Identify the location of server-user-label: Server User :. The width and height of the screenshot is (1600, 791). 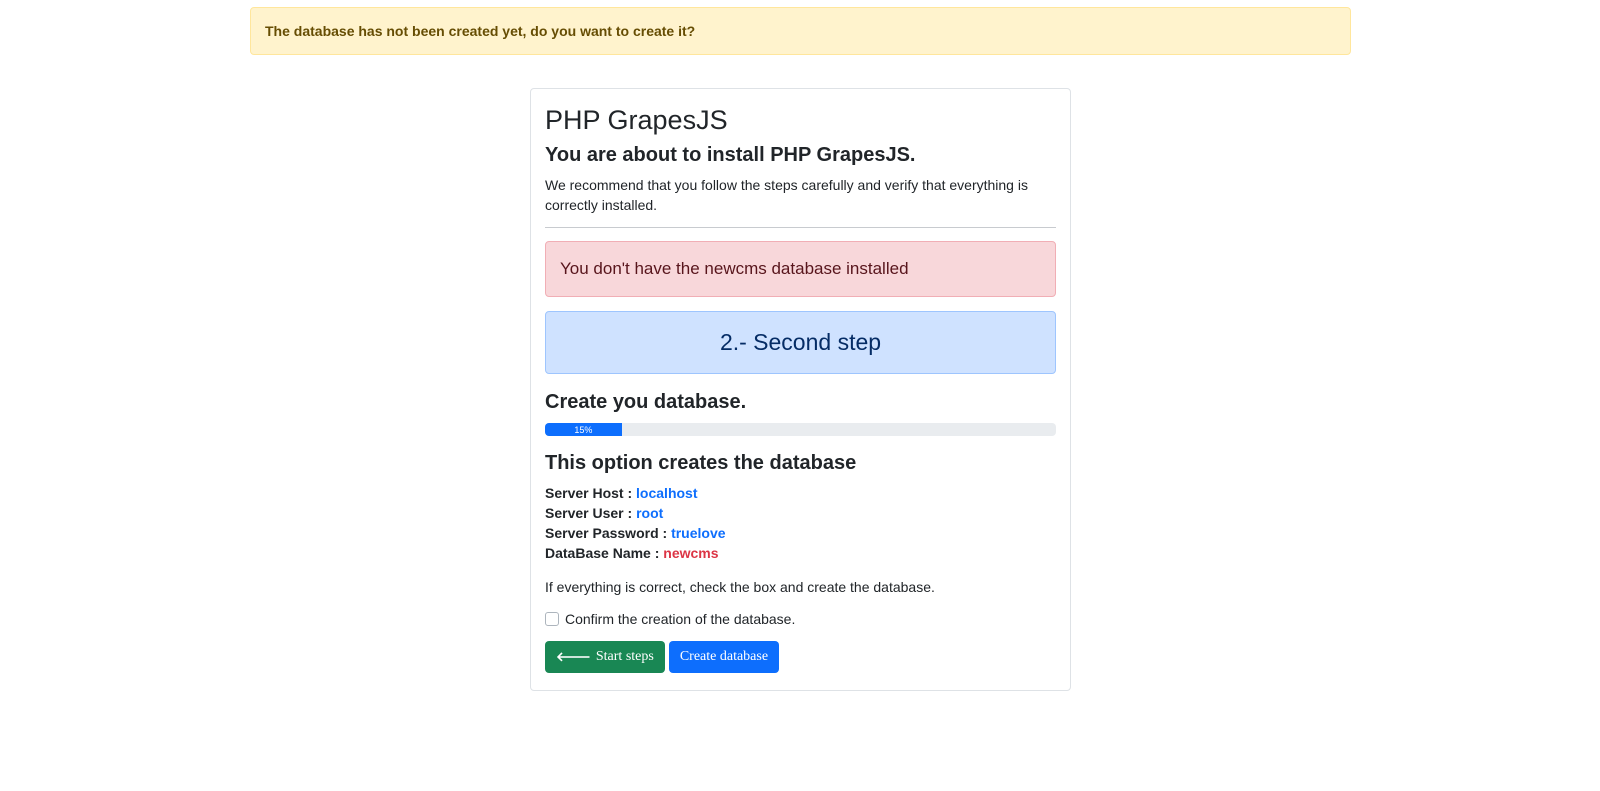
(589, 513).